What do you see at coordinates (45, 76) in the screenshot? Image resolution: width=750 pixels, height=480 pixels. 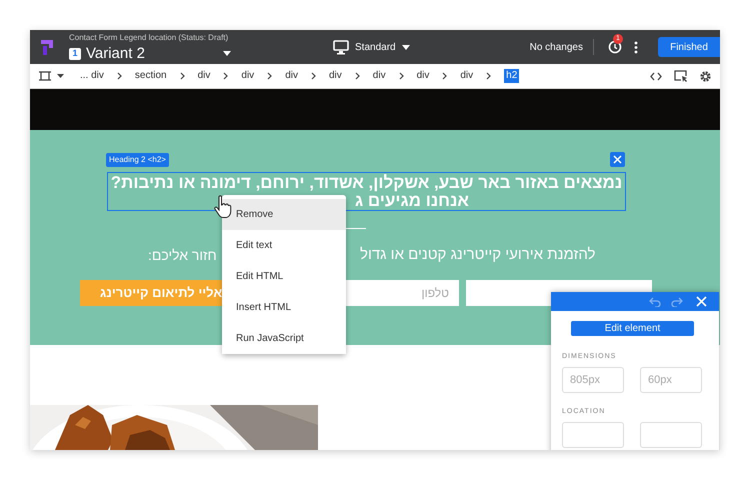 I see `crop-icon` at bounding box center [45, 76].